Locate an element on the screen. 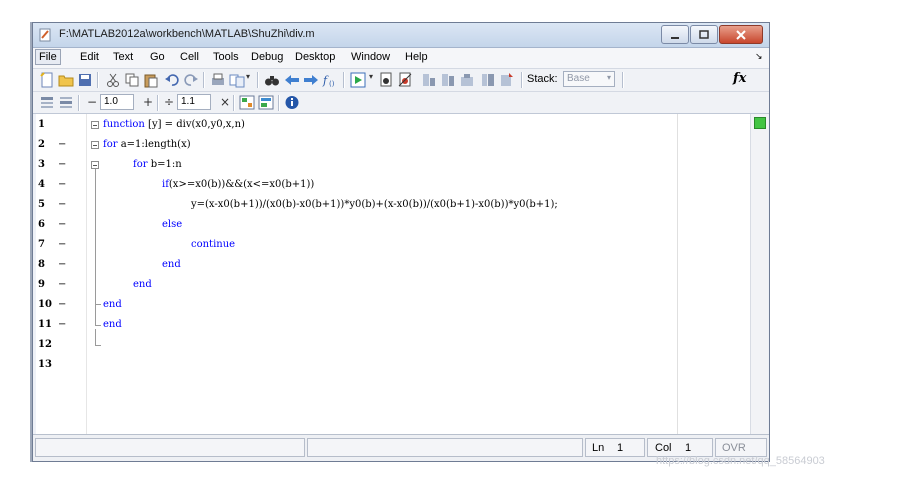  save-icon is located at coordinates (85, 80).